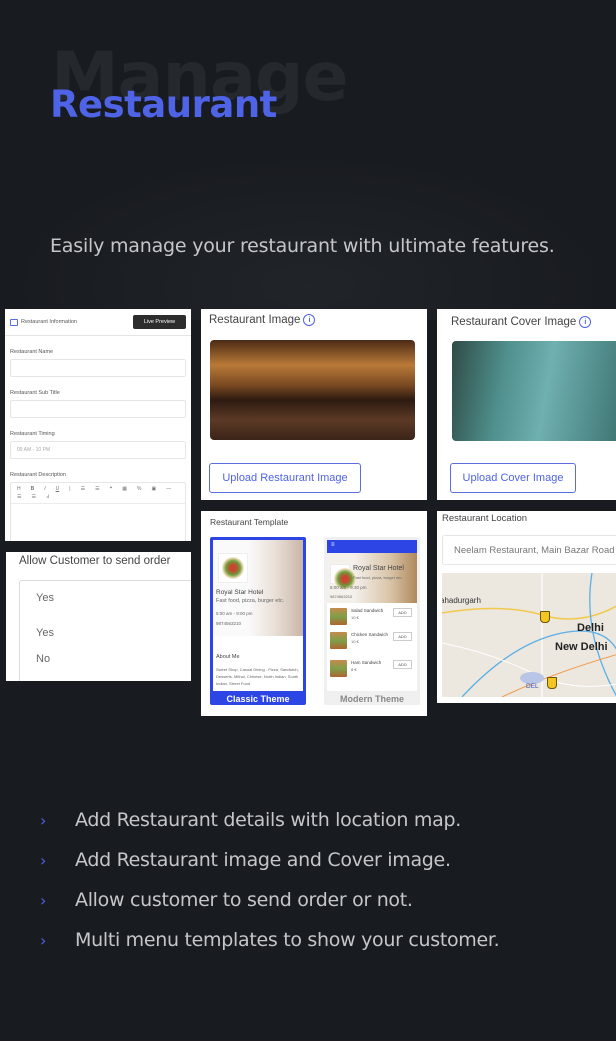 This screenshot has height=1041, width=616. What do you see at coordinates (590, 628) in the screenshot?
I see `map-label-city: Delhi` at bounding box center [590, 628].